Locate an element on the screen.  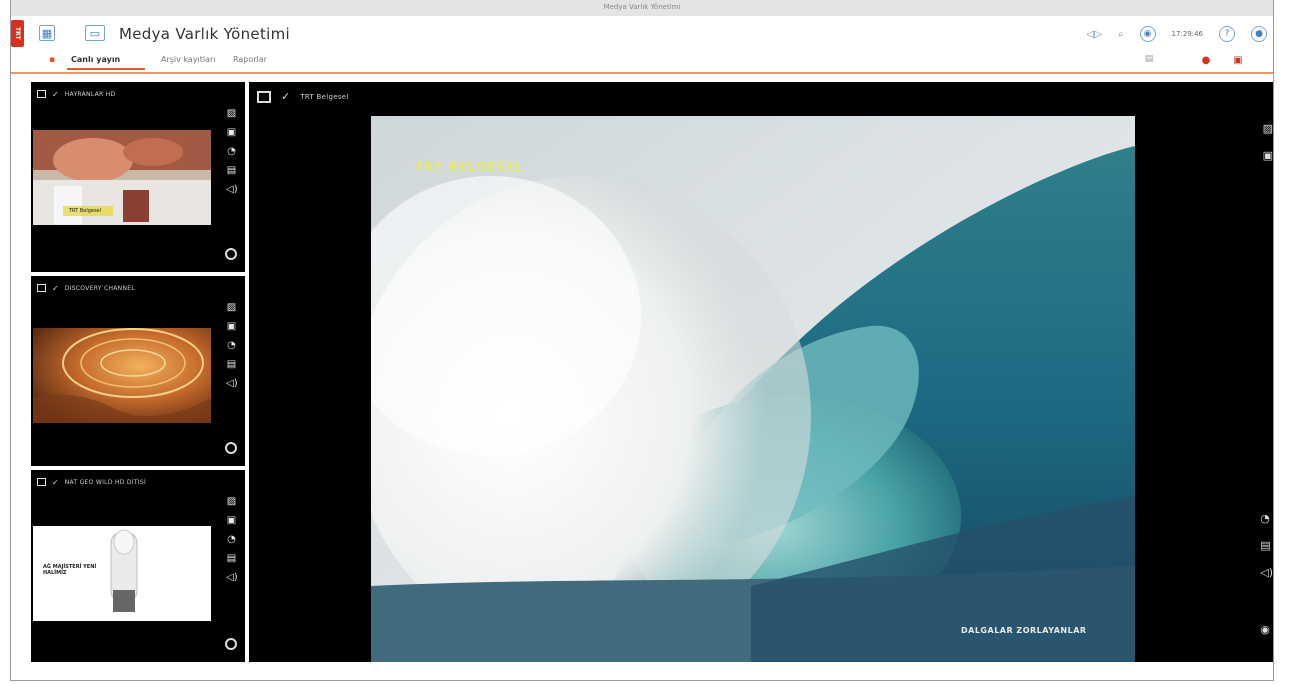
tab-reports: Raporlar is located at coordinates (250, 59).